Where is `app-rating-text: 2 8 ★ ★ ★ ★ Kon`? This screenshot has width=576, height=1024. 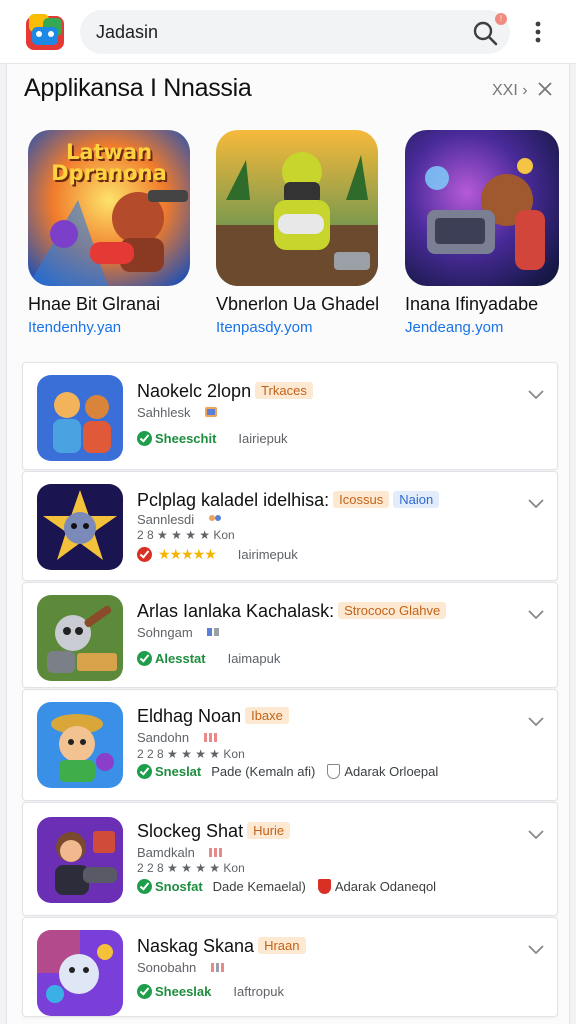
app-rating-text: 2 8 ★ ★ ★ ★ Kon is located at coordinates (186, 535).